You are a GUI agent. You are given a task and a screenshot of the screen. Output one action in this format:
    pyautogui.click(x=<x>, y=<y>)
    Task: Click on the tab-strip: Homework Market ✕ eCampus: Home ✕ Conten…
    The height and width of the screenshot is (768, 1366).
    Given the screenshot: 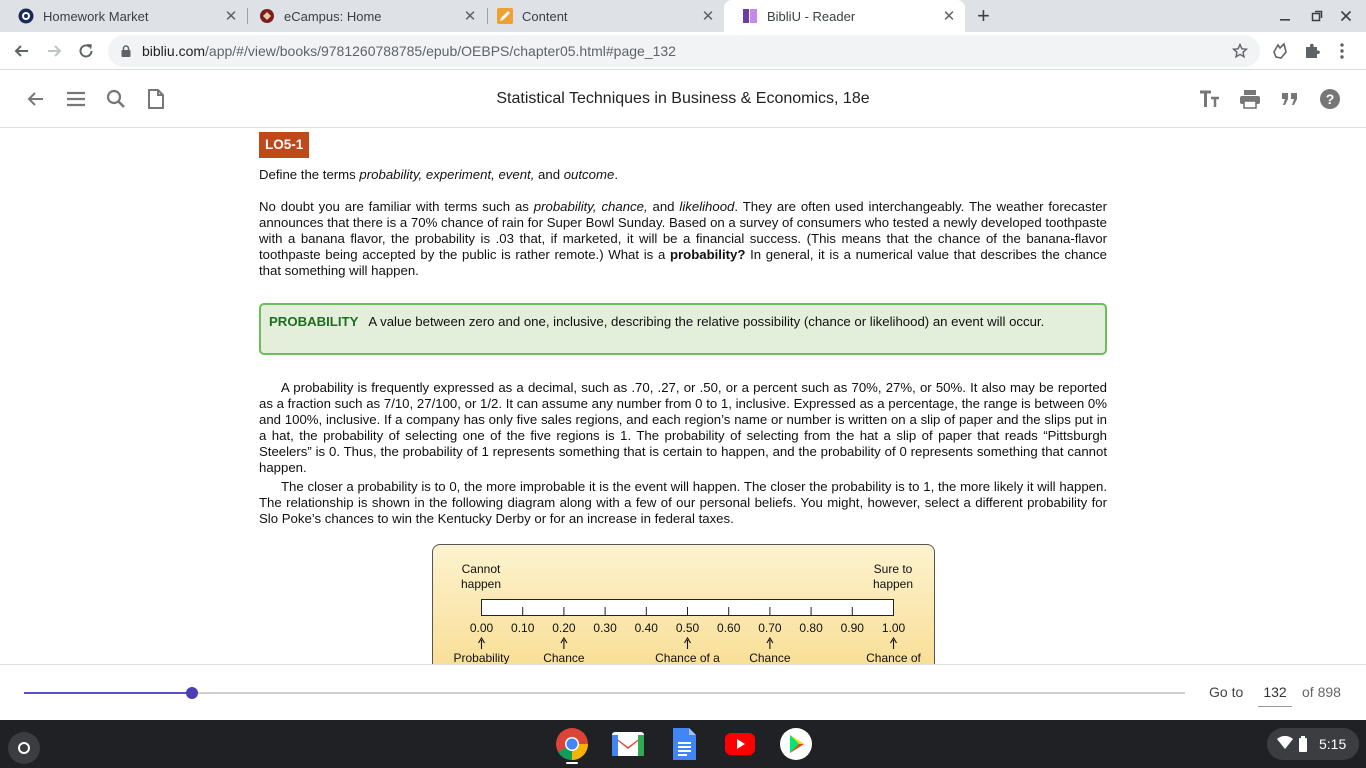 What is the action you would take?
    pyautogui.click(x=683, y=16)
    